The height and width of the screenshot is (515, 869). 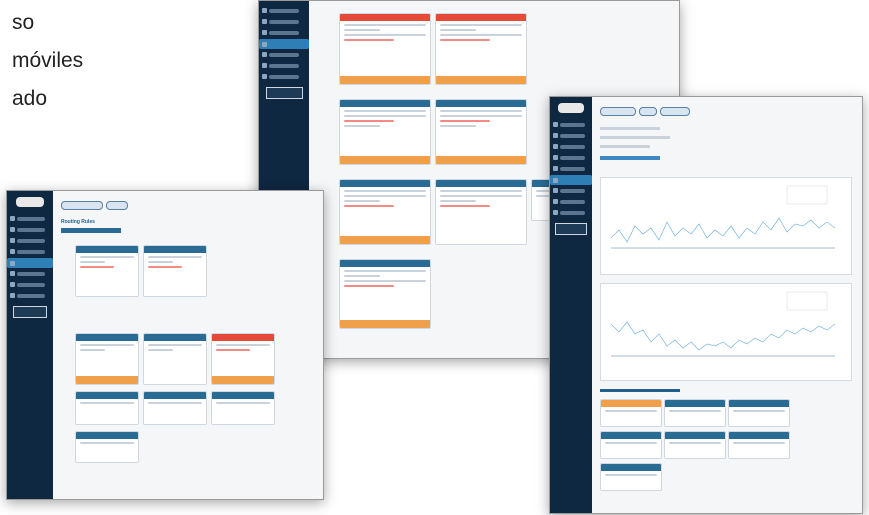 I want to click on page-title: Routing Rules, so click(x=78, y=222).